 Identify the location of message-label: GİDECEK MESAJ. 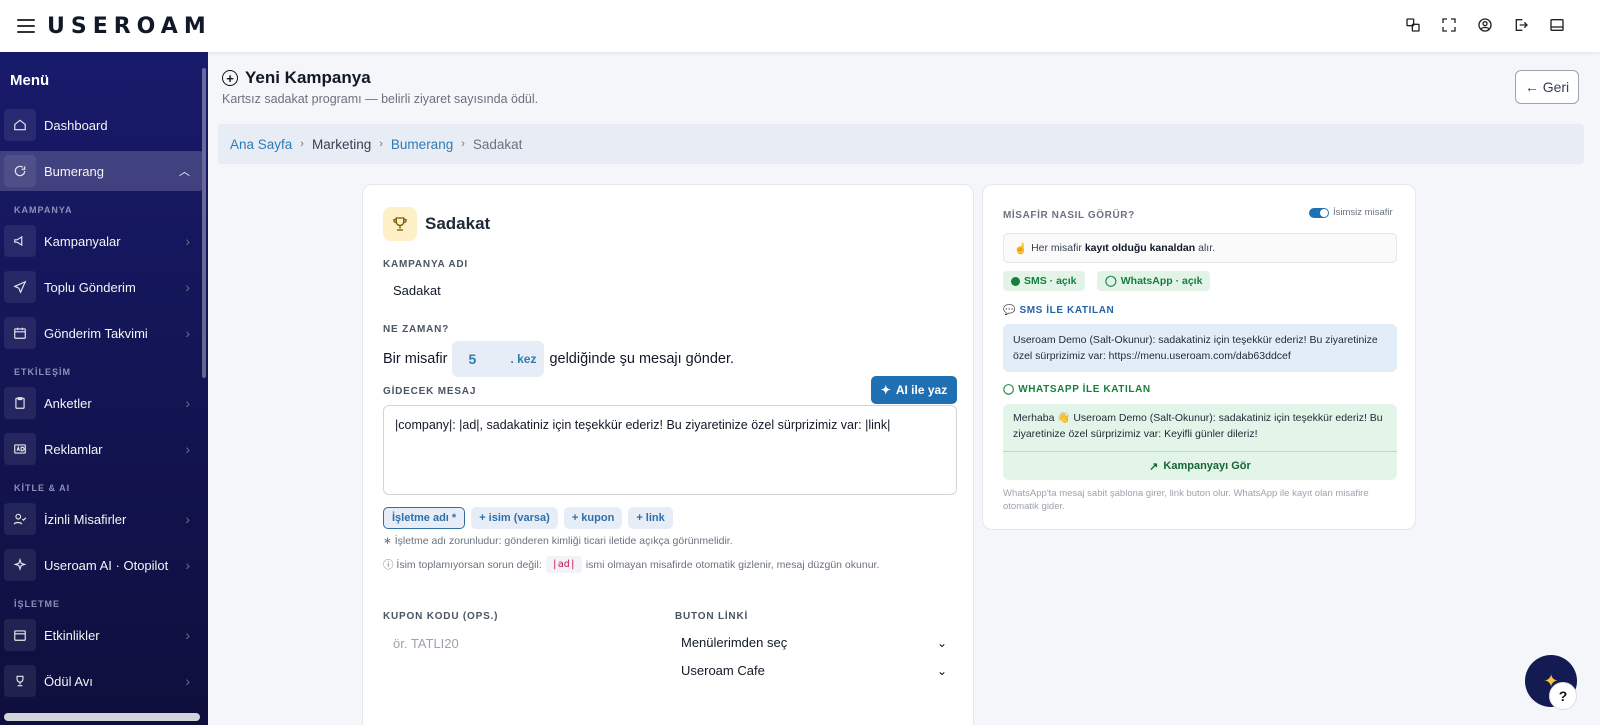
(430, 391).